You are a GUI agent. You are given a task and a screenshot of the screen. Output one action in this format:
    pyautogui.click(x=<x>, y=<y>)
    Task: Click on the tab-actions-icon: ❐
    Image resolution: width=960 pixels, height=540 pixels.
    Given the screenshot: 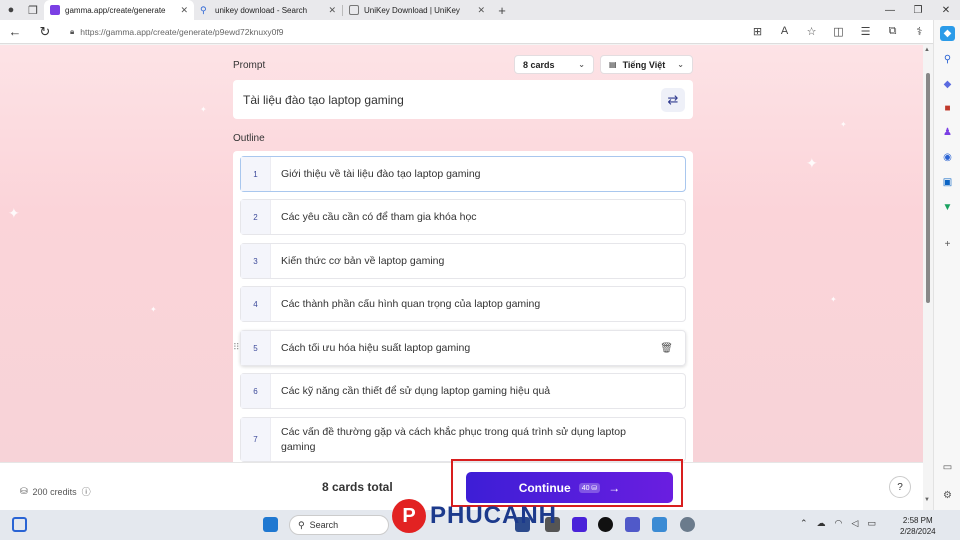 What is the action you would take?
    pyautogui.click(x=33, y=10)
    